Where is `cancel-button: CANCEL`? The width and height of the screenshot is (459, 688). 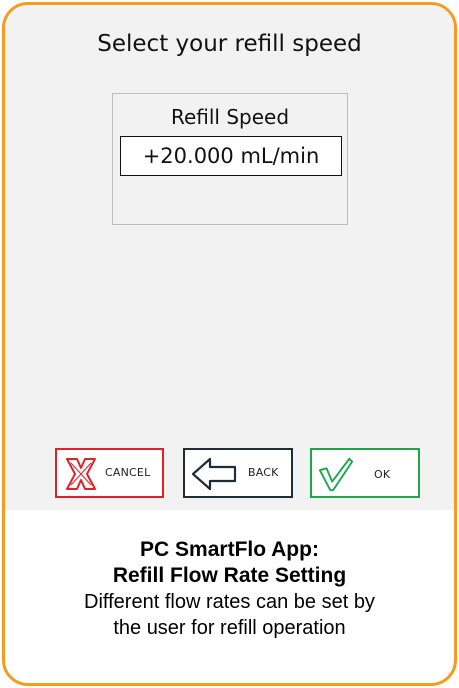 cancel-button: CANCEL is located at coordinates (109, 473).